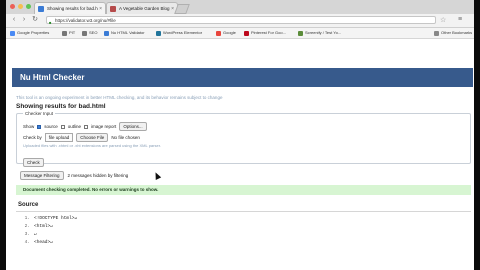  What do you see at coordinates (125, 137) in the screenshot?
I see `no-file-text: No file chosen` at bounding box center [125, 137].